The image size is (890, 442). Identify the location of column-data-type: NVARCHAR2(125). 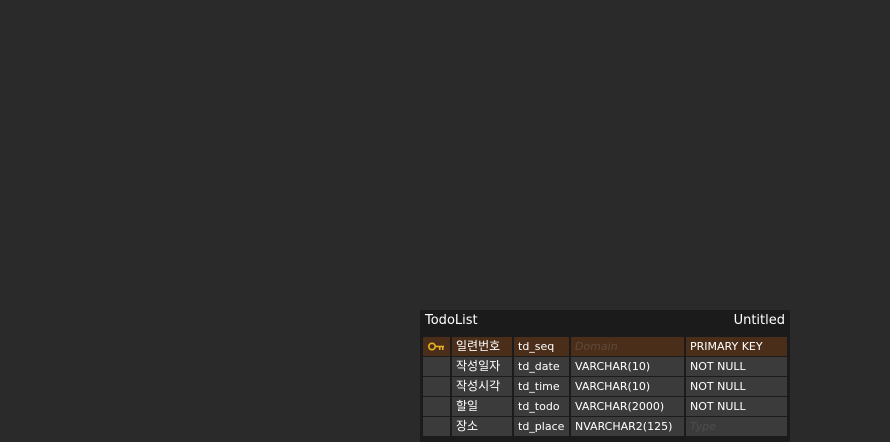
(627, 426).